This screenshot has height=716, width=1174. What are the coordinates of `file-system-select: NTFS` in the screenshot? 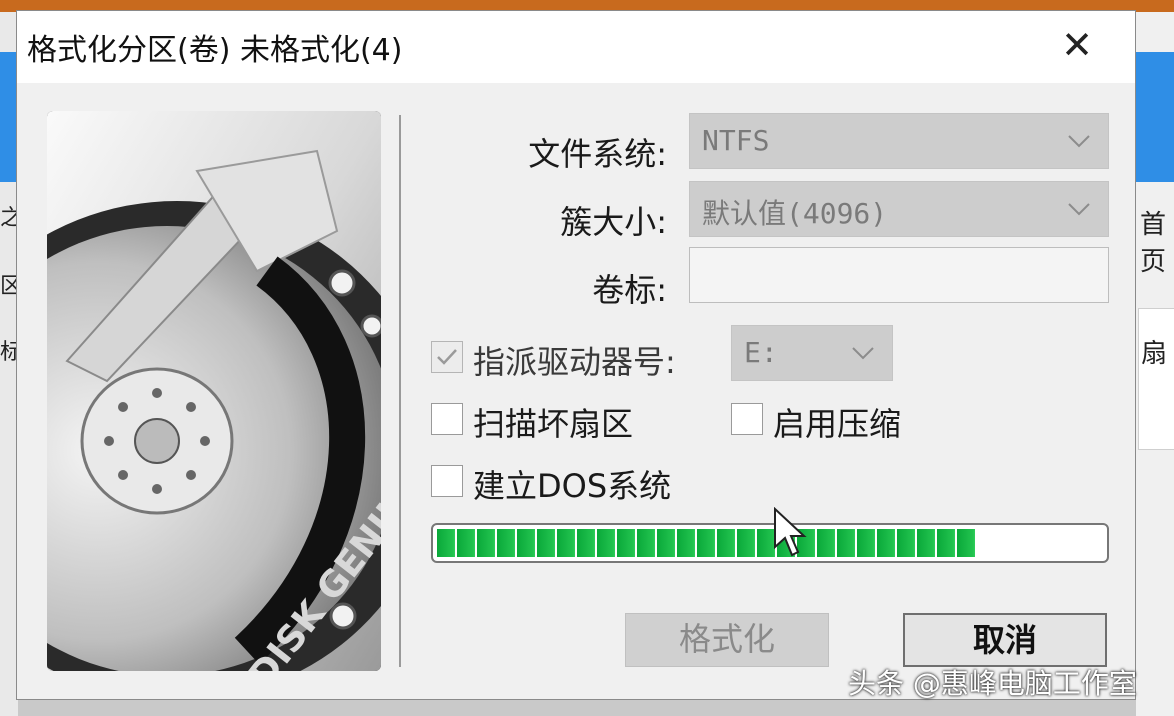 It's located at (899, 141).